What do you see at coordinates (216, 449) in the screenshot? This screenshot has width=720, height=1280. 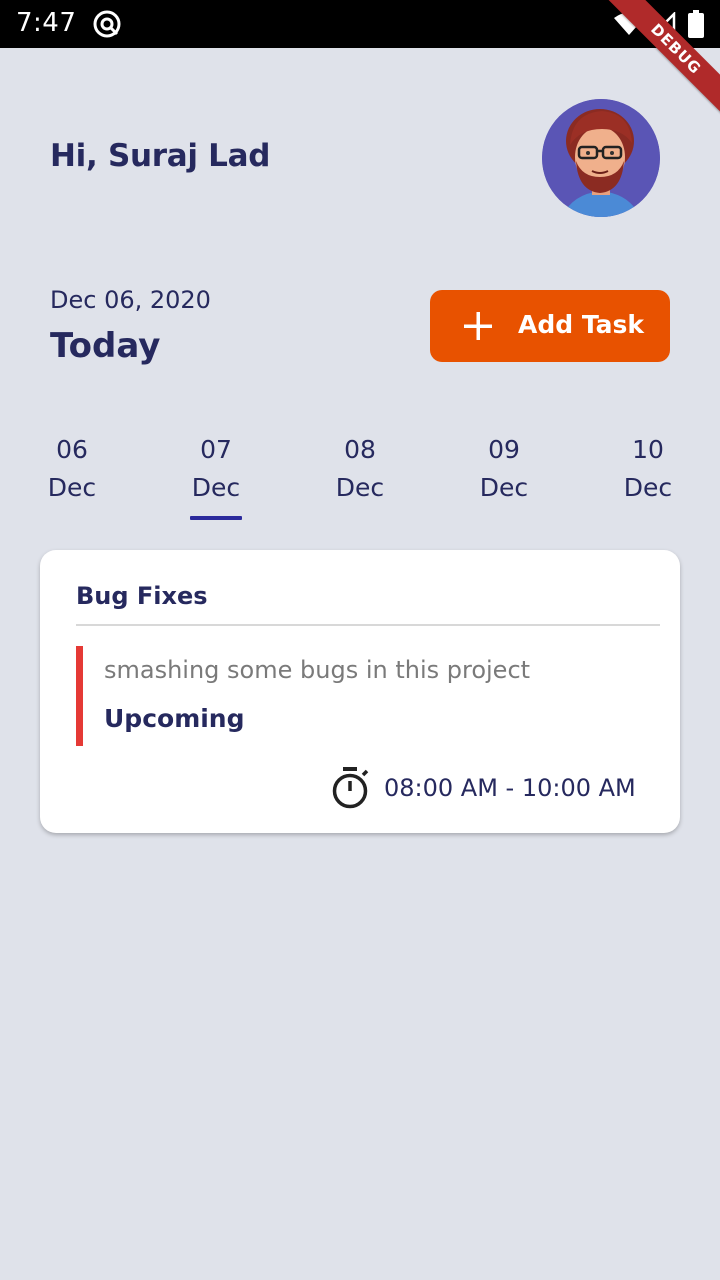 I see `date-day: 07` at bounding box center [216, 449].